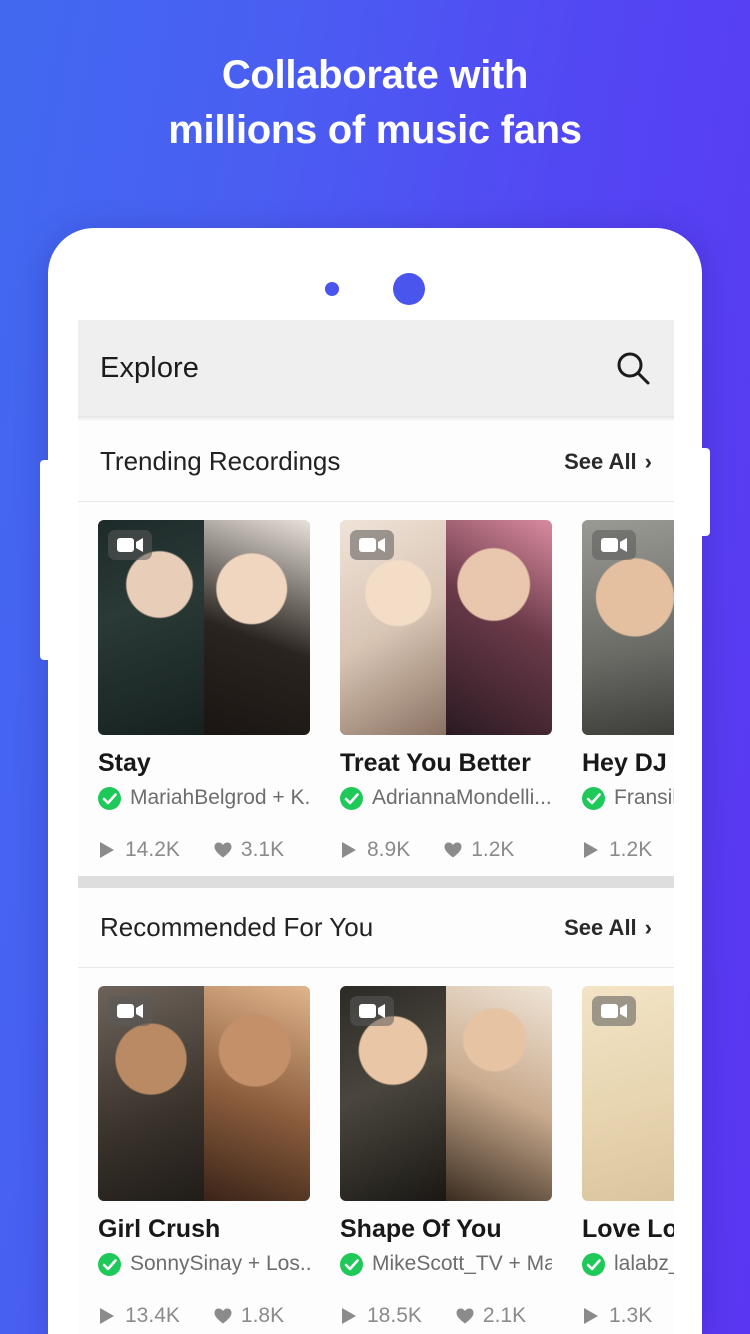 Image resolution: width=750 pixels, height=1334 pixels. I want to click on like-count-label: 1.2K, so click(493, 849).